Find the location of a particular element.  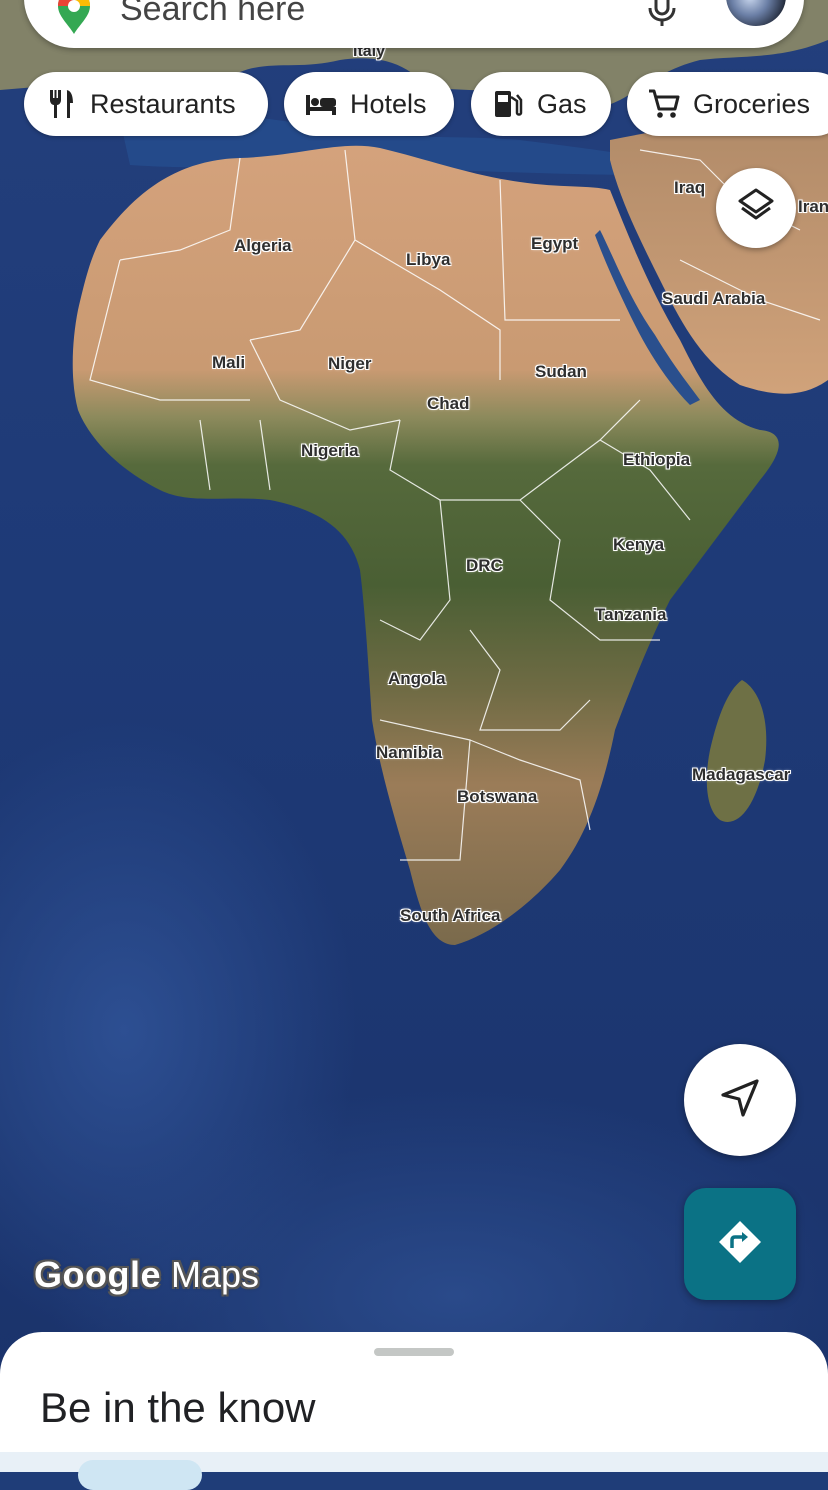

map-label-ethiopia: Ethiopia is located at coordinates (656, 460).